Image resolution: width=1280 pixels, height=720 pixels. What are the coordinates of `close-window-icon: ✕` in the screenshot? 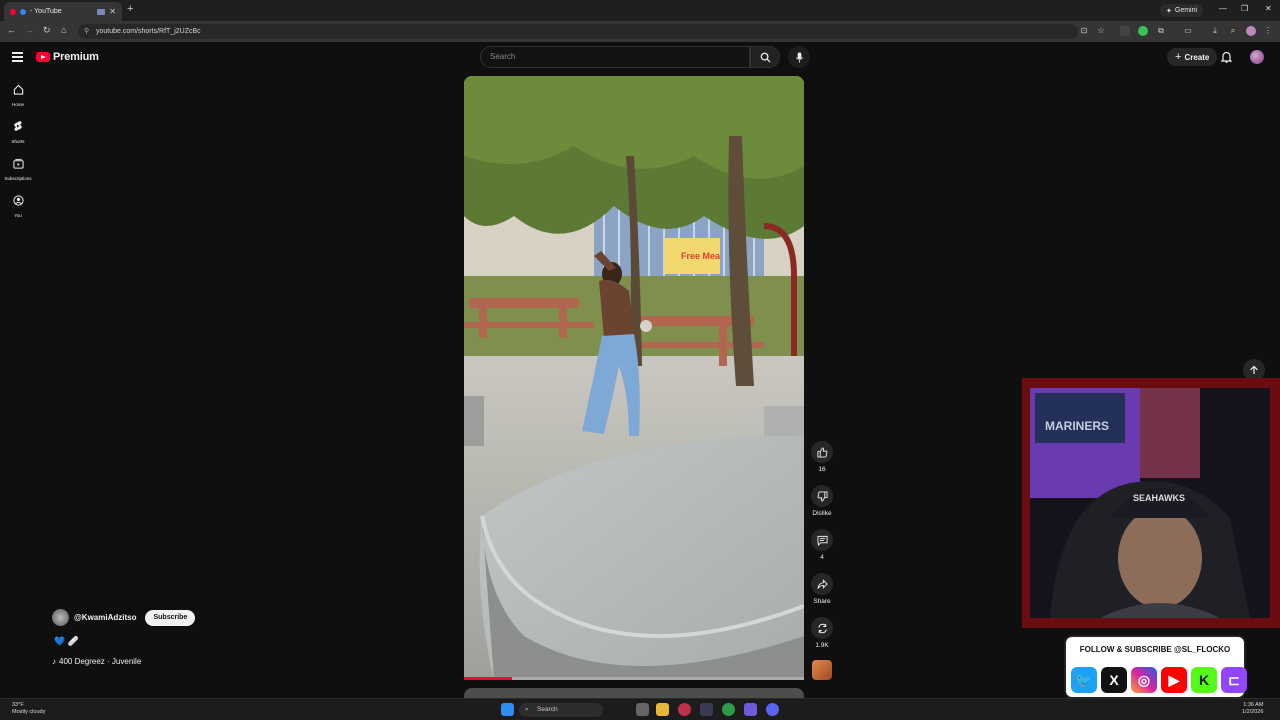 It's located at (1268, 8).